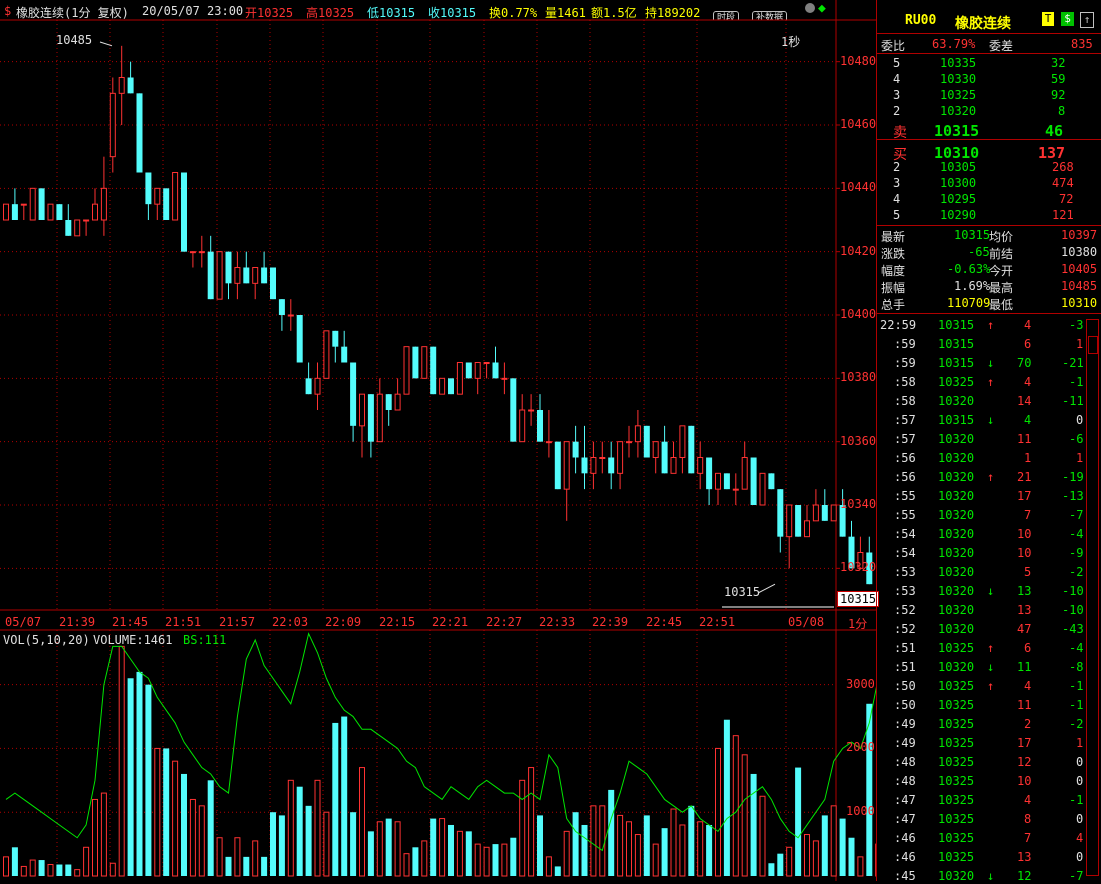 Image resolution: width=1101 pixels, height=884 pixels. Describe the element at coordinates (806, 622) in the screenshot. I see `time-axis-tick: 05/08` at that location.